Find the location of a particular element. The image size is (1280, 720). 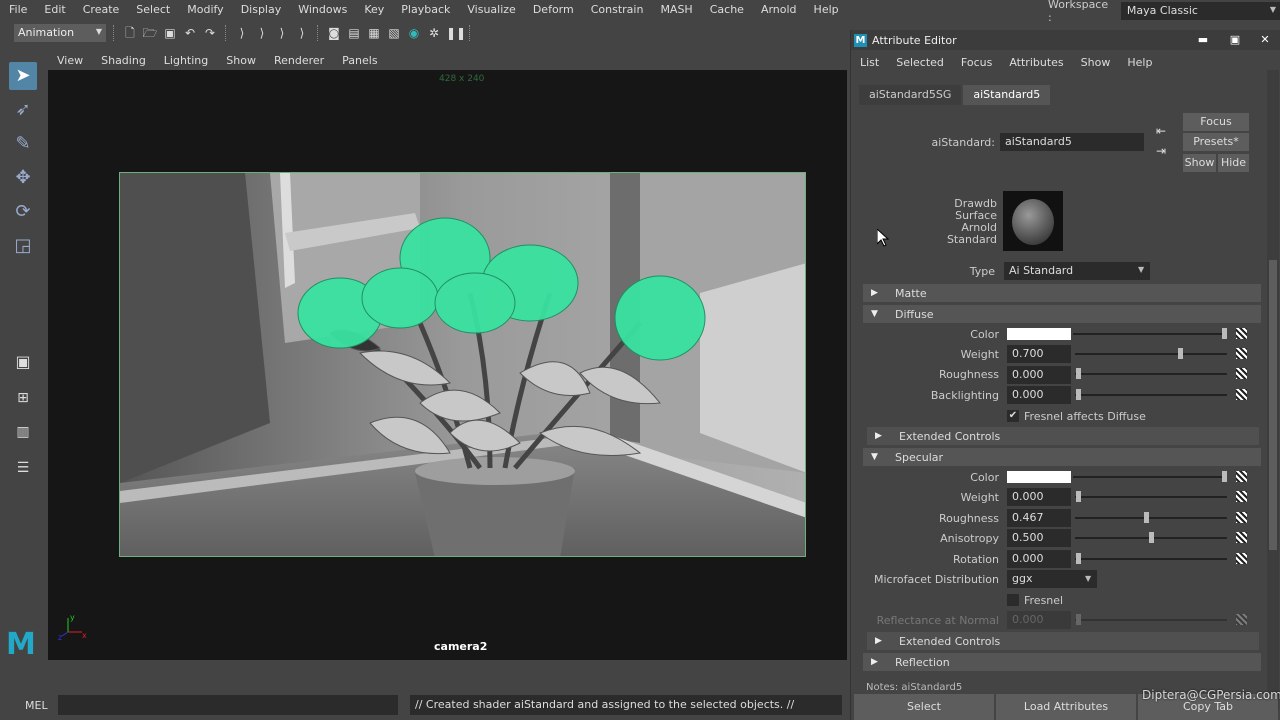

specular-color-handle is located at coordinates (1224, 476).